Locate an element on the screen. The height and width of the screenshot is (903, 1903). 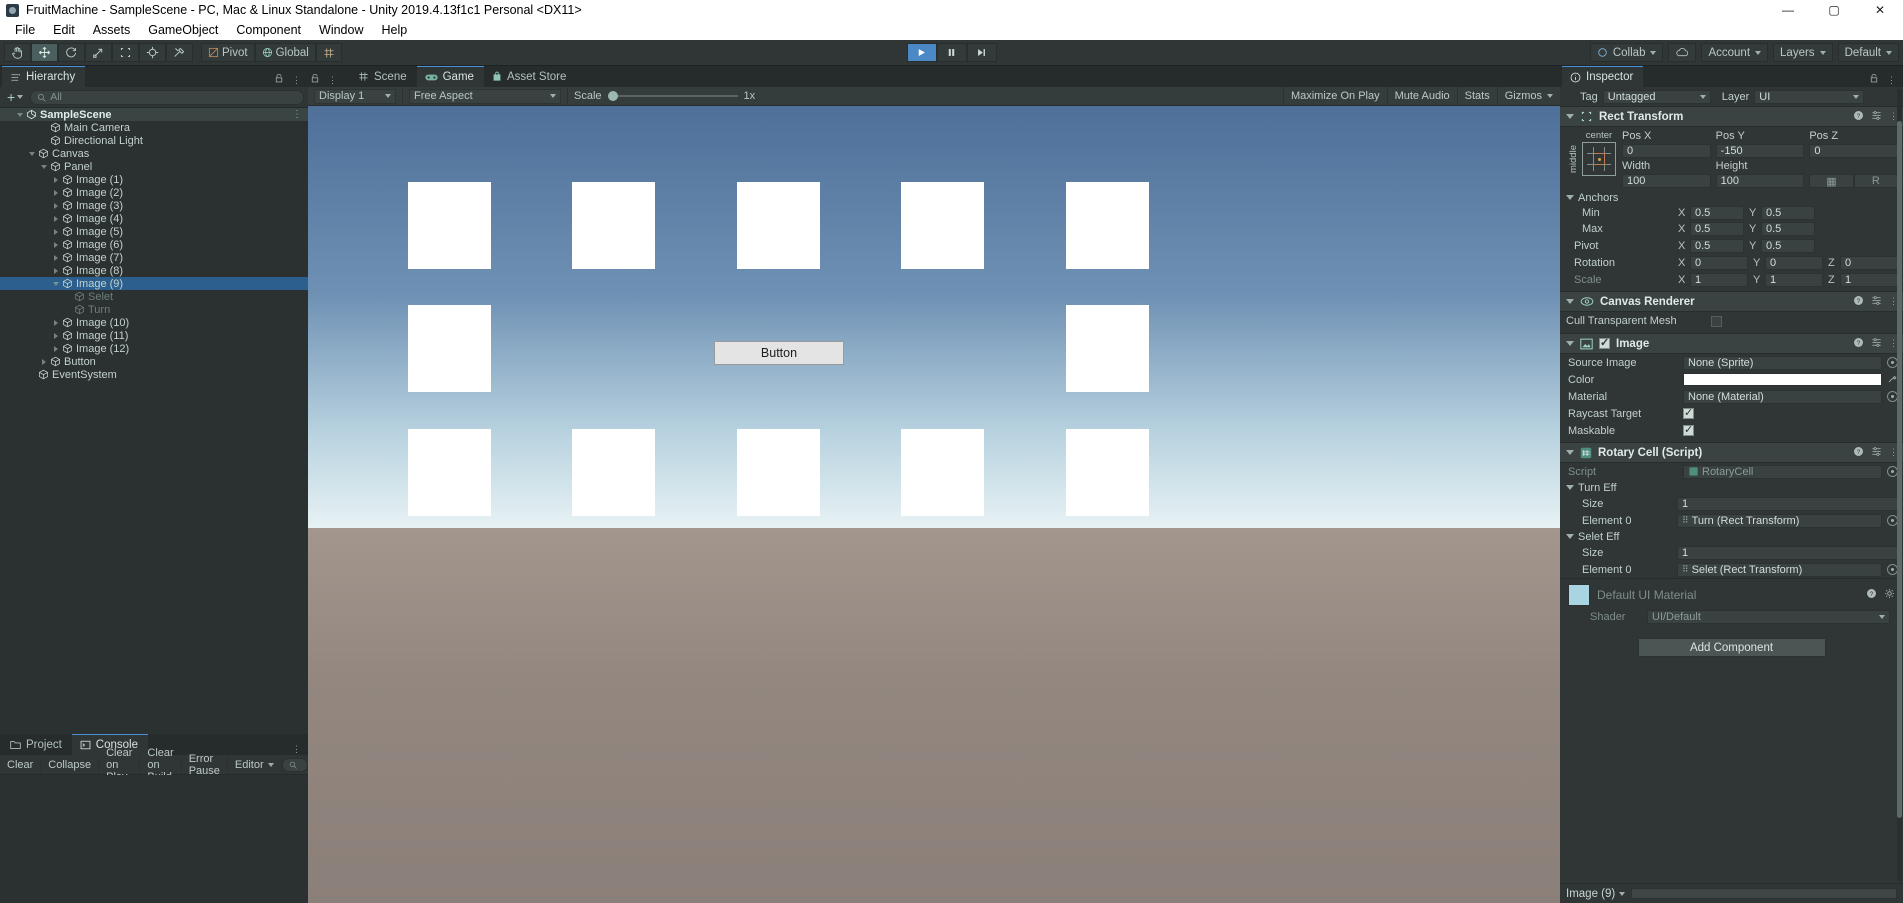
mute-audio-button: Mute Audio is located at coordinates (1421, 96).